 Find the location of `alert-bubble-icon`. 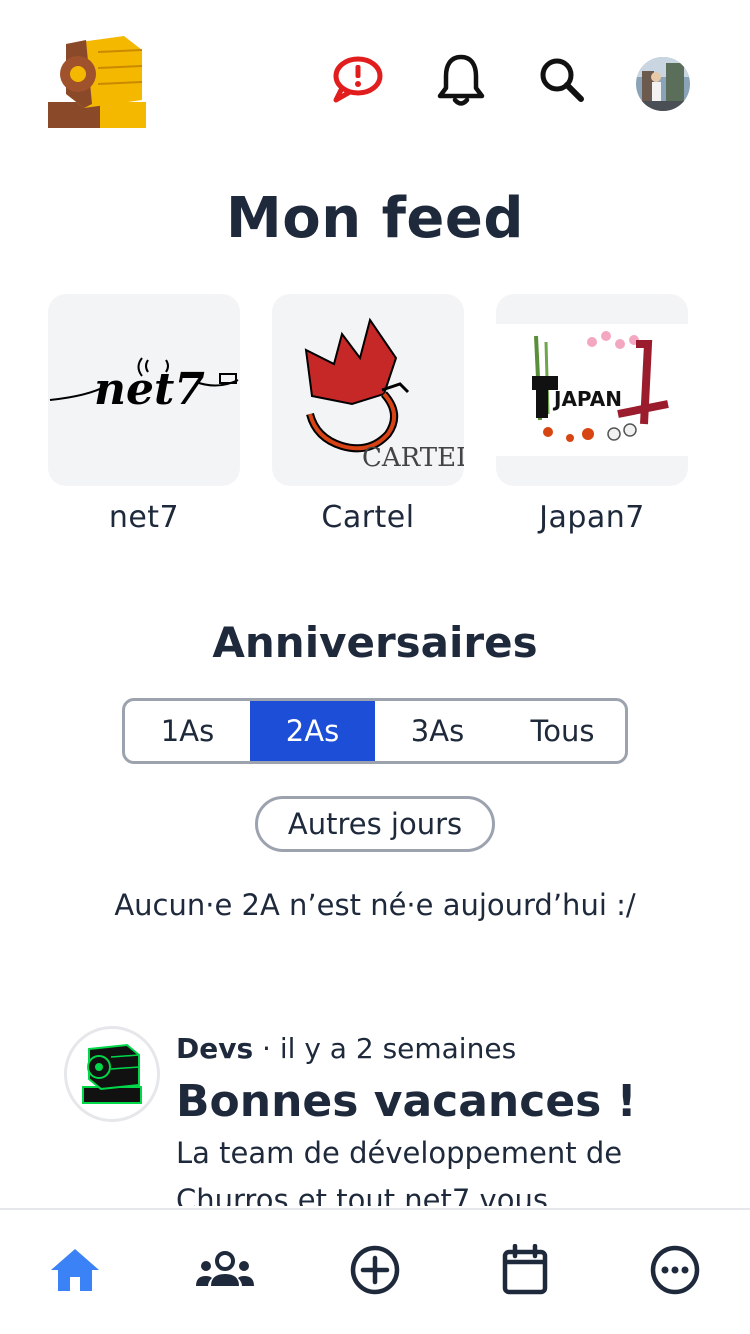

alert-bubble-icon is located at coordinates (356, 80).